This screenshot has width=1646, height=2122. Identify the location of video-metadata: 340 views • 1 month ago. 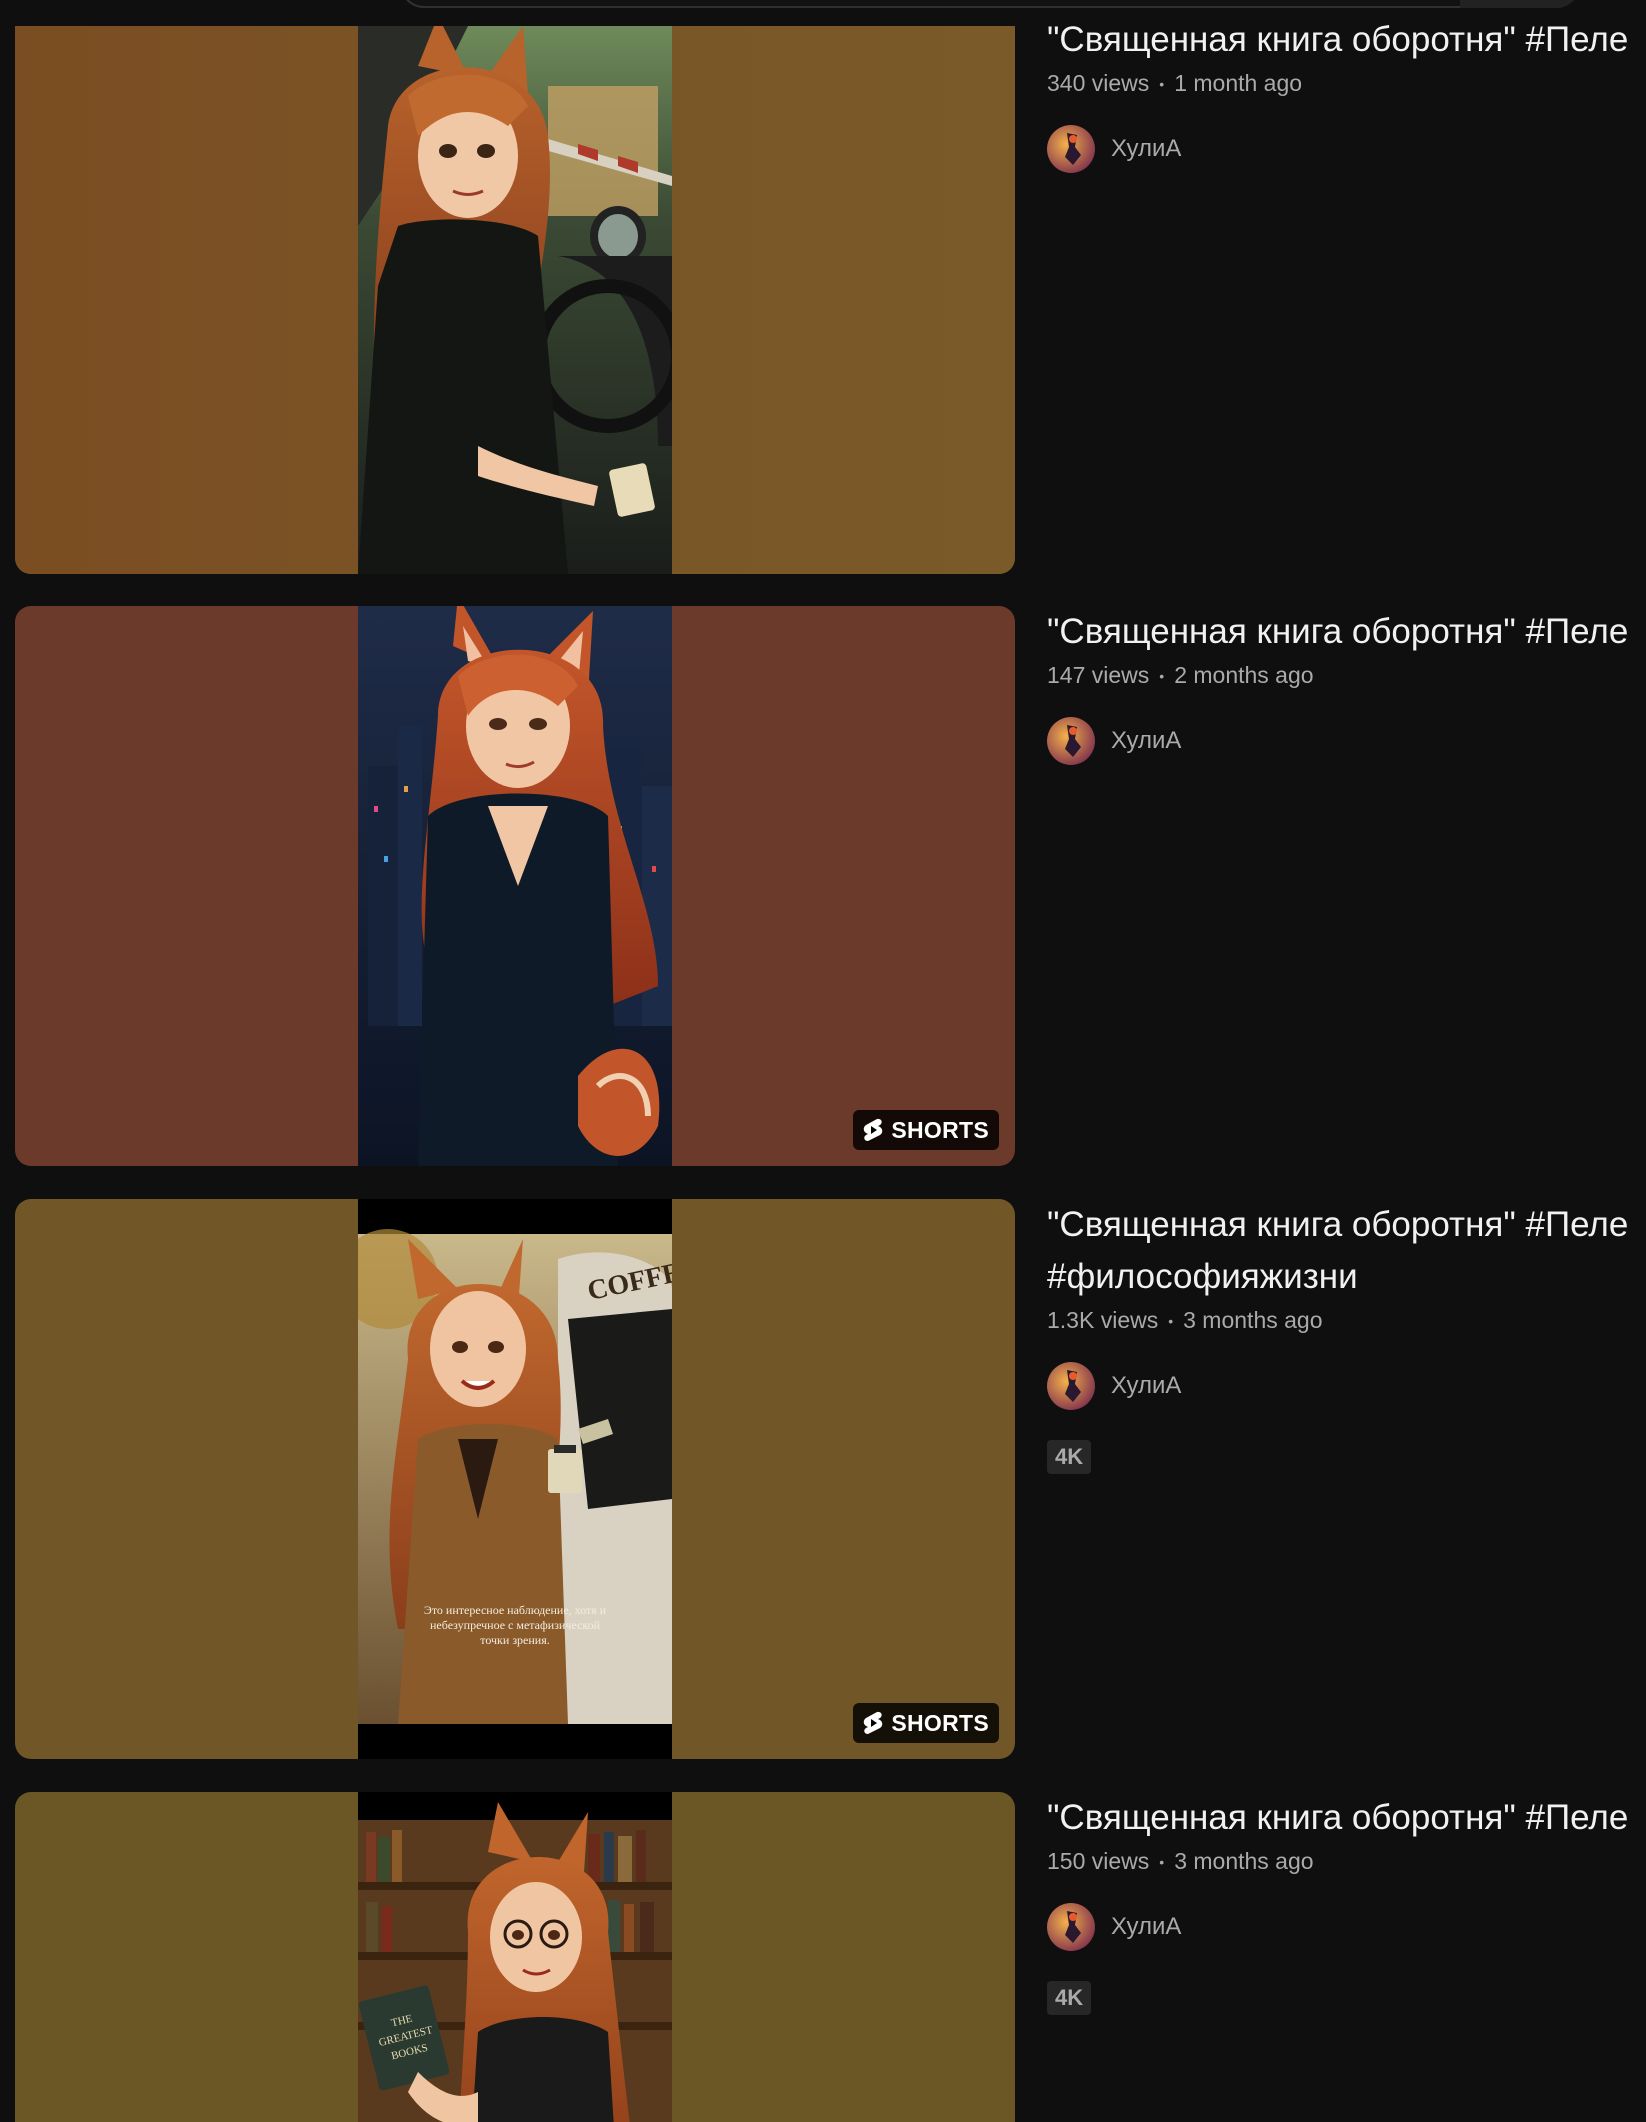
(1346, 83).